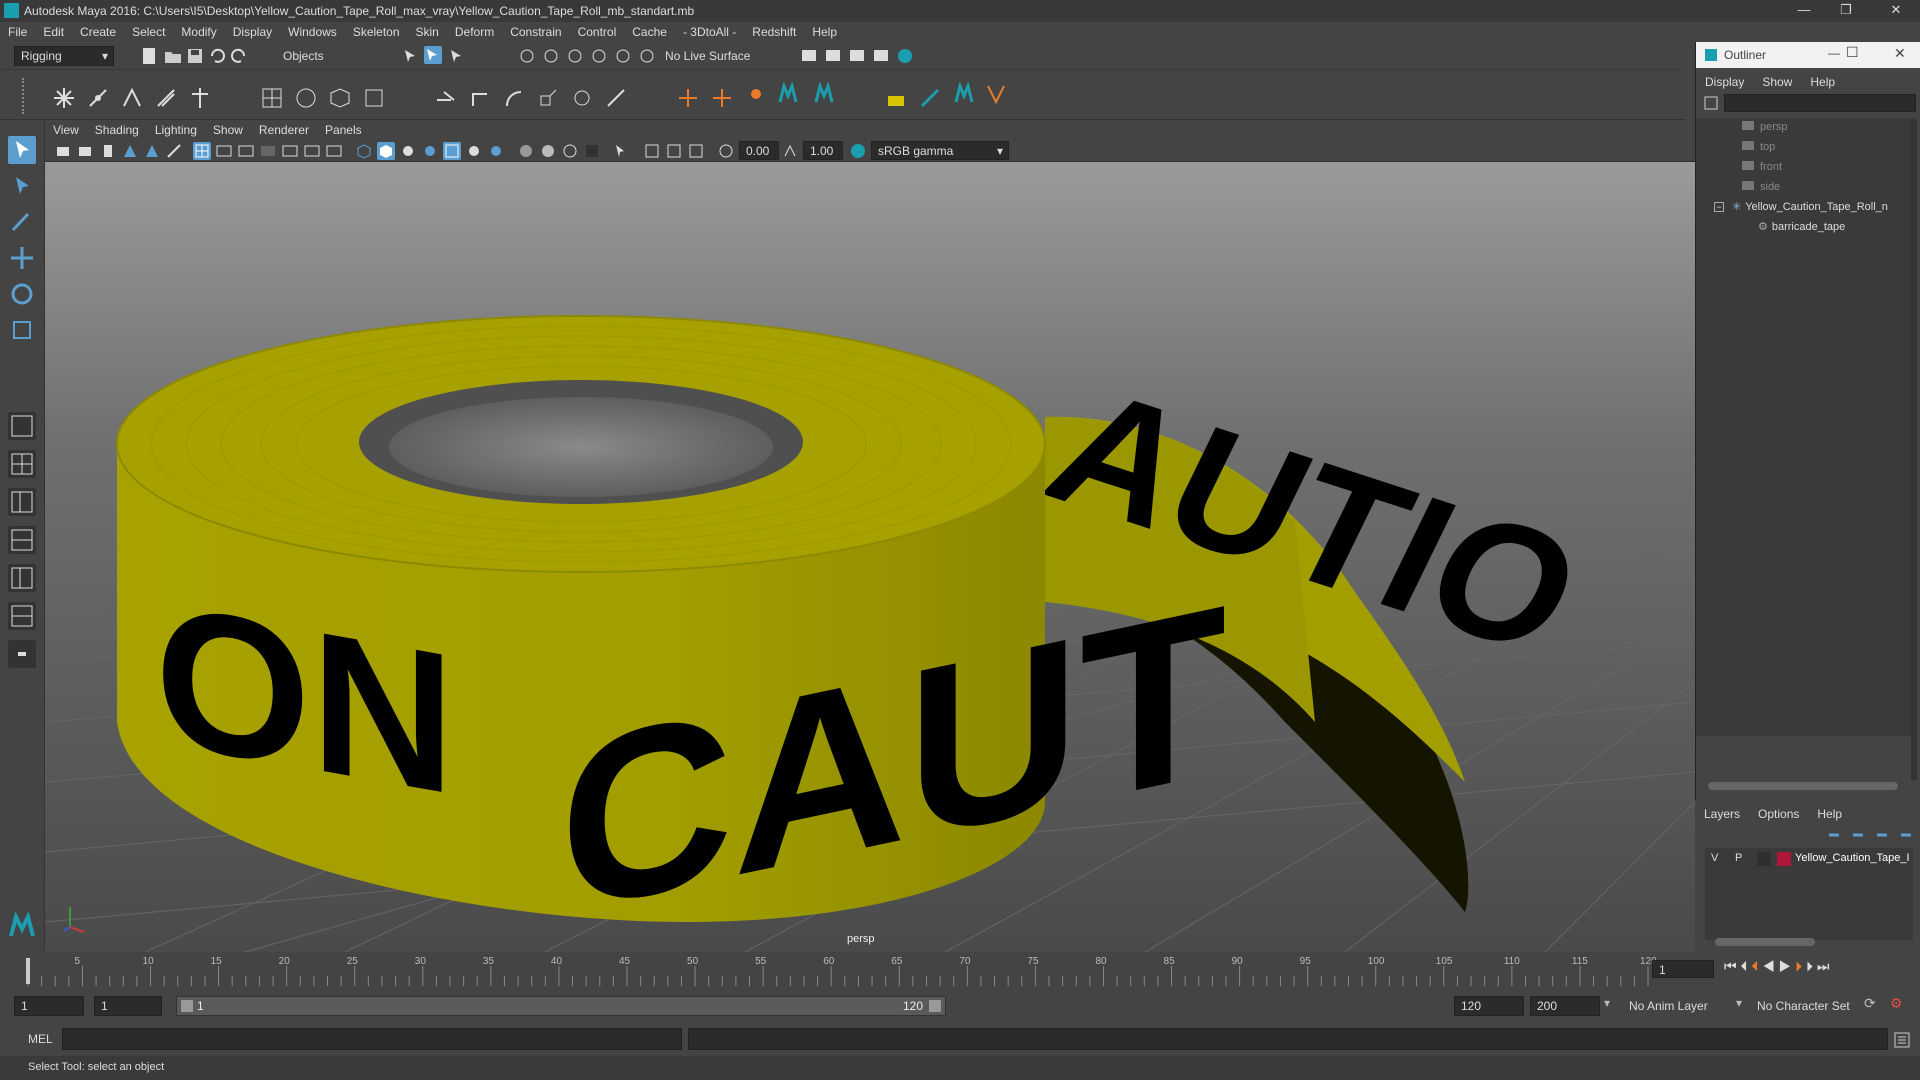  I want to click on wireframe-icon, so click(364, 151).